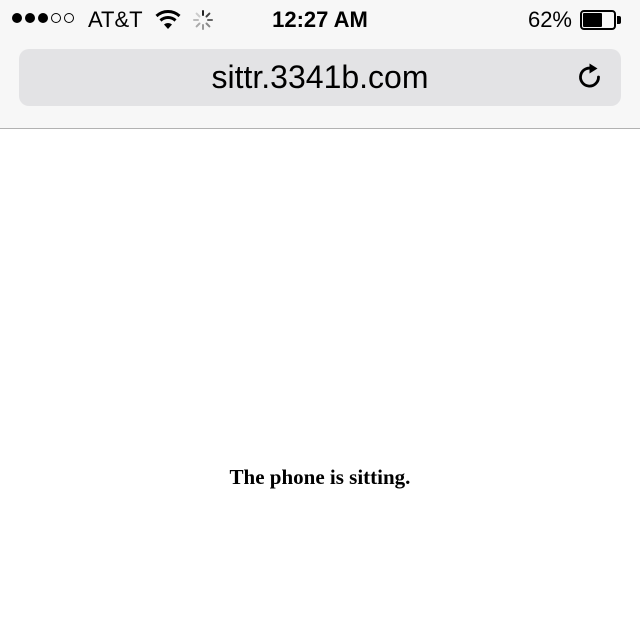 This screenshot has height=640, width=640. Describe the element at coordinates (592, 20) in the screenshot. I see `battery-level-fill` at that location.